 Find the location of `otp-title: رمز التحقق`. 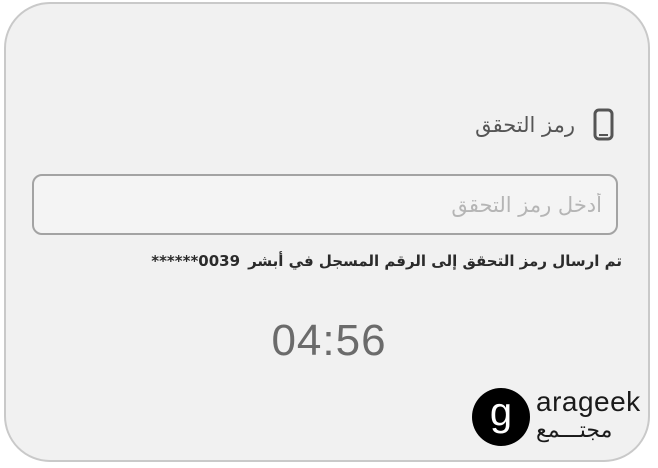

otp-title: رمز التحقق is located at coordinates (525, 124).